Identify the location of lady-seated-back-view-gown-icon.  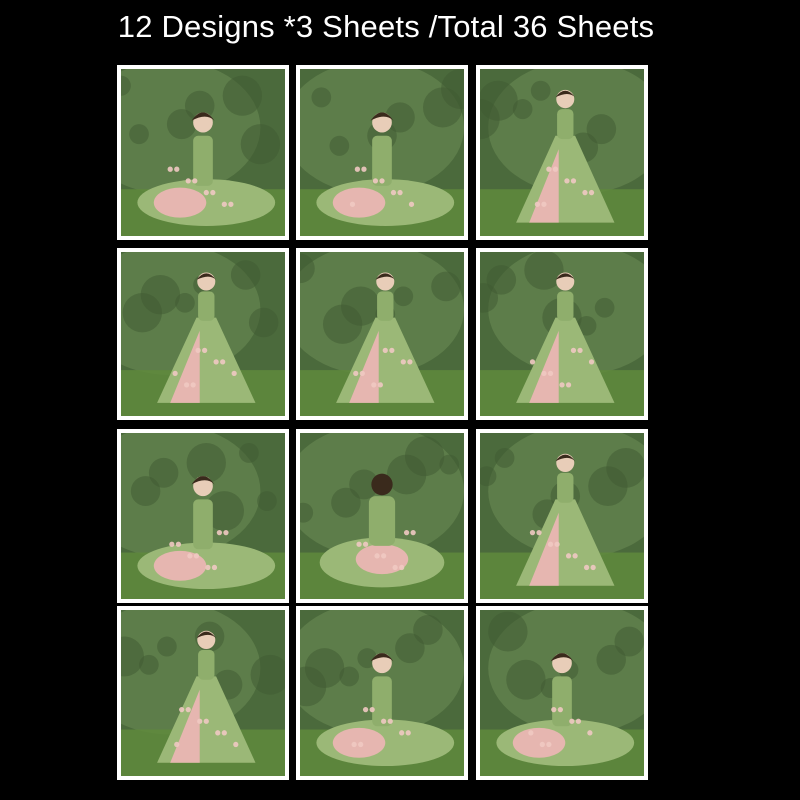
(382, 516).